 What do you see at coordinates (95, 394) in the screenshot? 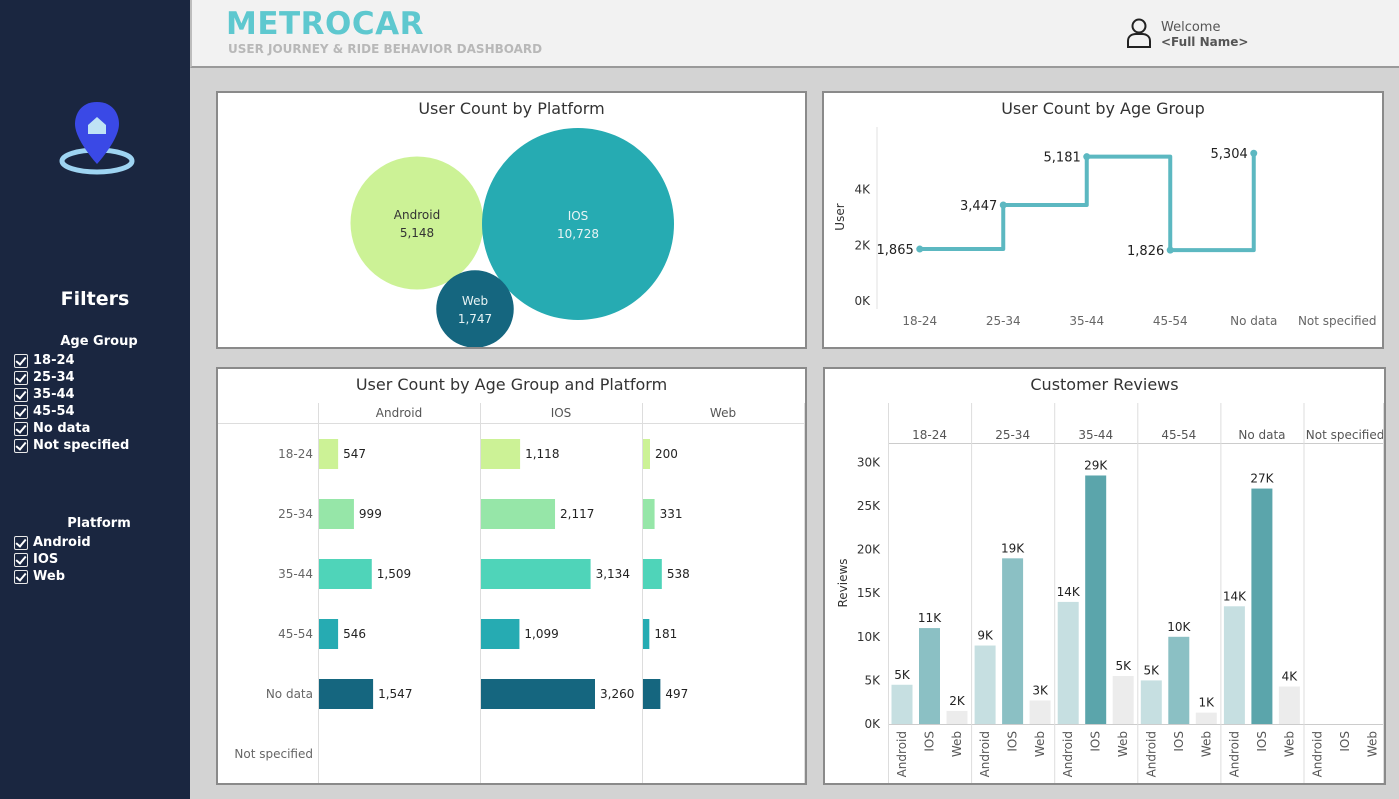
I see `age-group-option-35-44: 35-44` at bounding box center [95, 394].